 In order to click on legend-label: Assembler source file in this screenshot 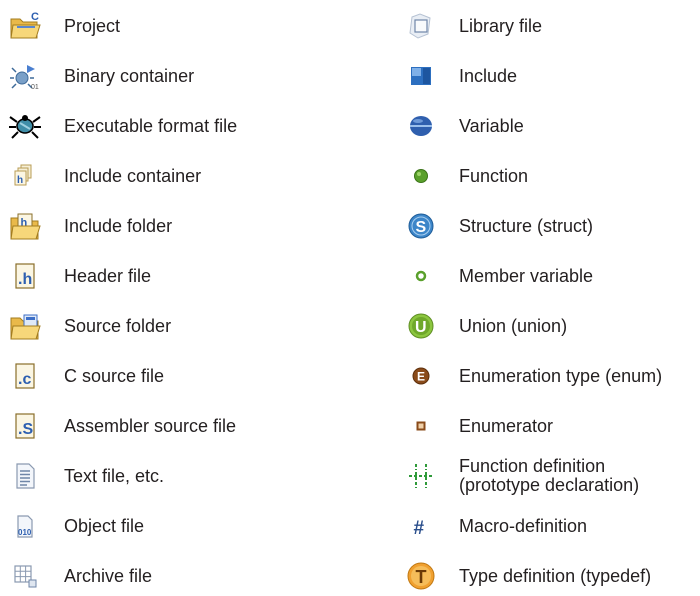, I will do `click(150, 426)`.